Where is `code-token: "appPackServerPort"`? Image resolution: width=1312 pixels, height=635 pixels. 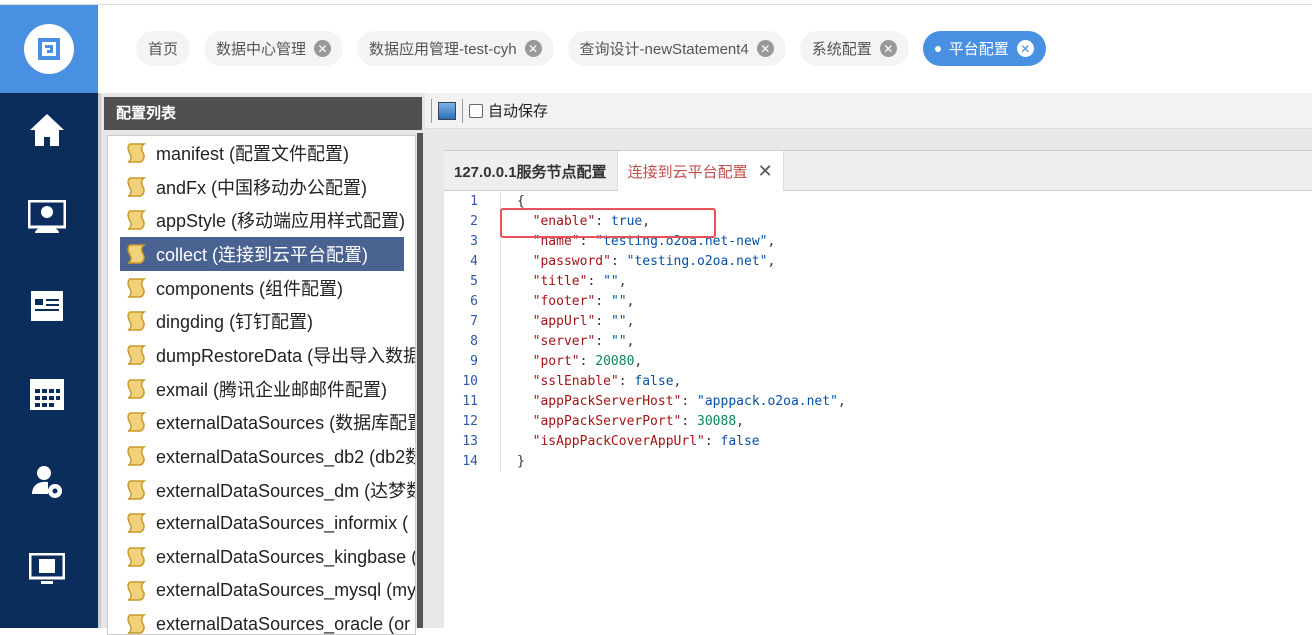 code-token: "appPackServerPort" is located at coordinates (607, 421).